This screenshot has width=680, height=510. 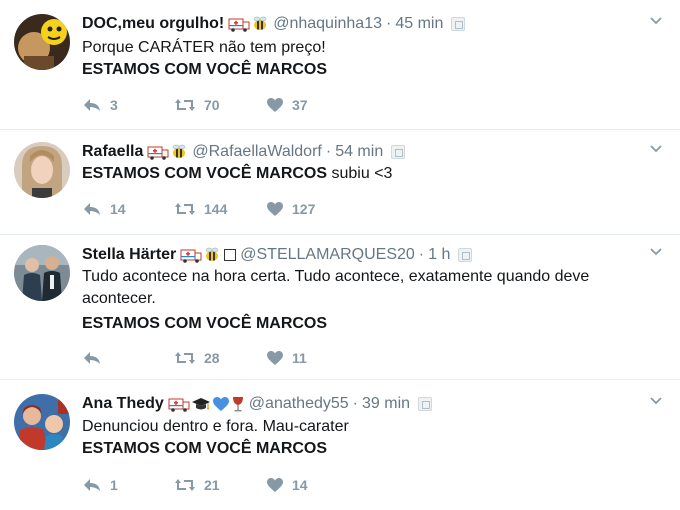 I want to click on tweet-actions: 3 70 37, so click(x=220, y=105).